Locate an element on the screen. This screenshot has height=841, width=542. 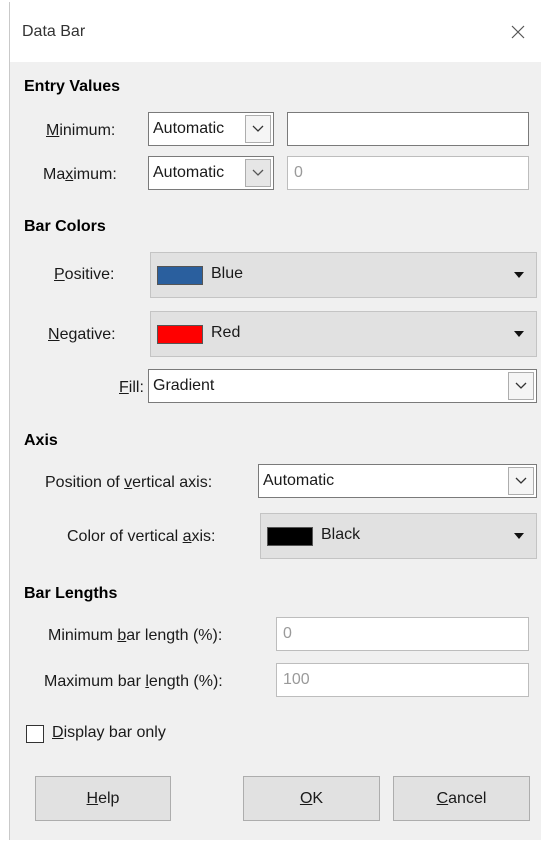
fill-dropdown-button is located at coordinates (521, 386).